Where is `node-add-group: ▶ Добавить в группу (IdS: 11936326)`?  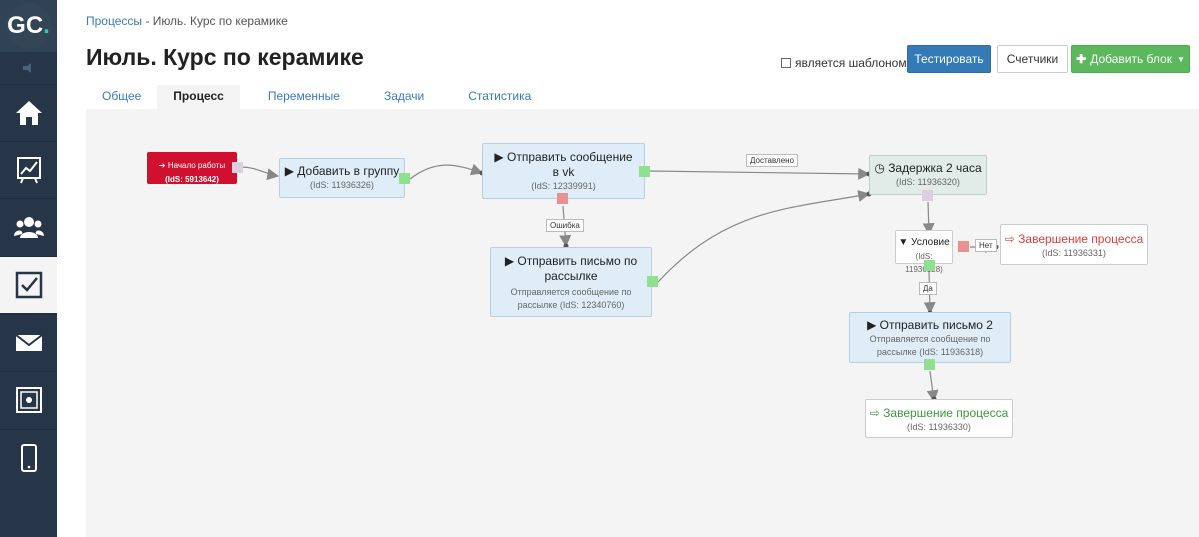 node-add-group: ▶ Добавить в группу (IdS: 11936326) is located at coordinates (342, 178).